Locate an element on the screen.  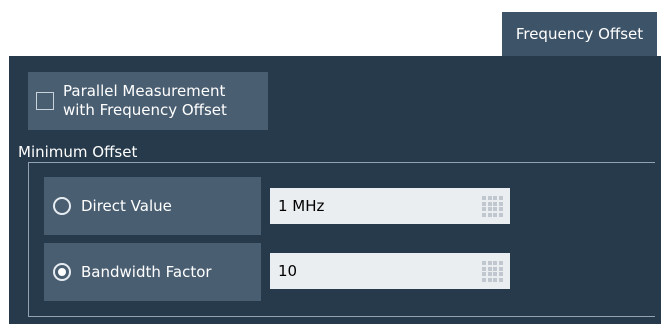
checkbox-box is located at coordinates (45, 101).